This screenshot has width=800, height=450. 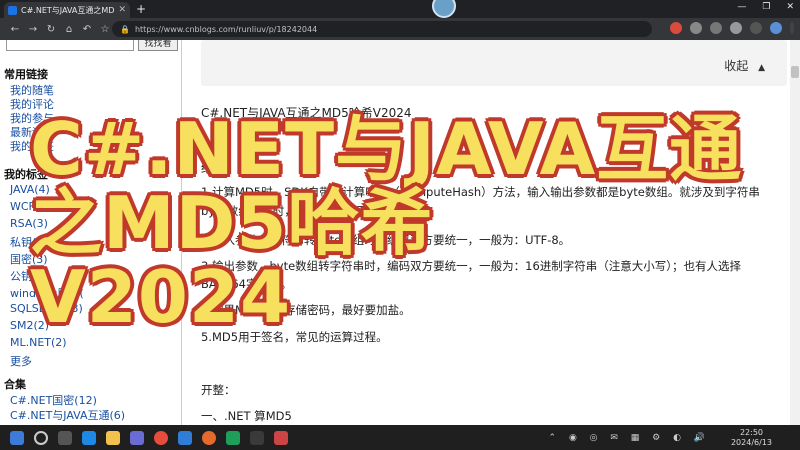 I want to click on extension-red-icon, so click(x=676, y=28).